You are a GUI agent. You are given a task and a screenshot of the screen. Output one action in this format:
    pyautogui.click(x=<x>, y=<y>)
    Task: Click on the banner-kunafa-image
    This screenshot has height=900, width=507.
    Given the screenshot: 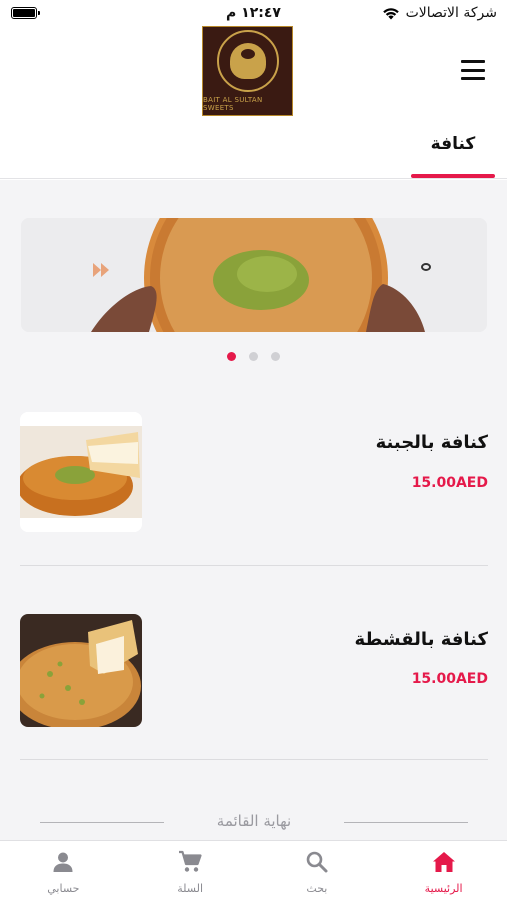 What is the action you would take?
    pyautogui.click(x=254, y=275)
    